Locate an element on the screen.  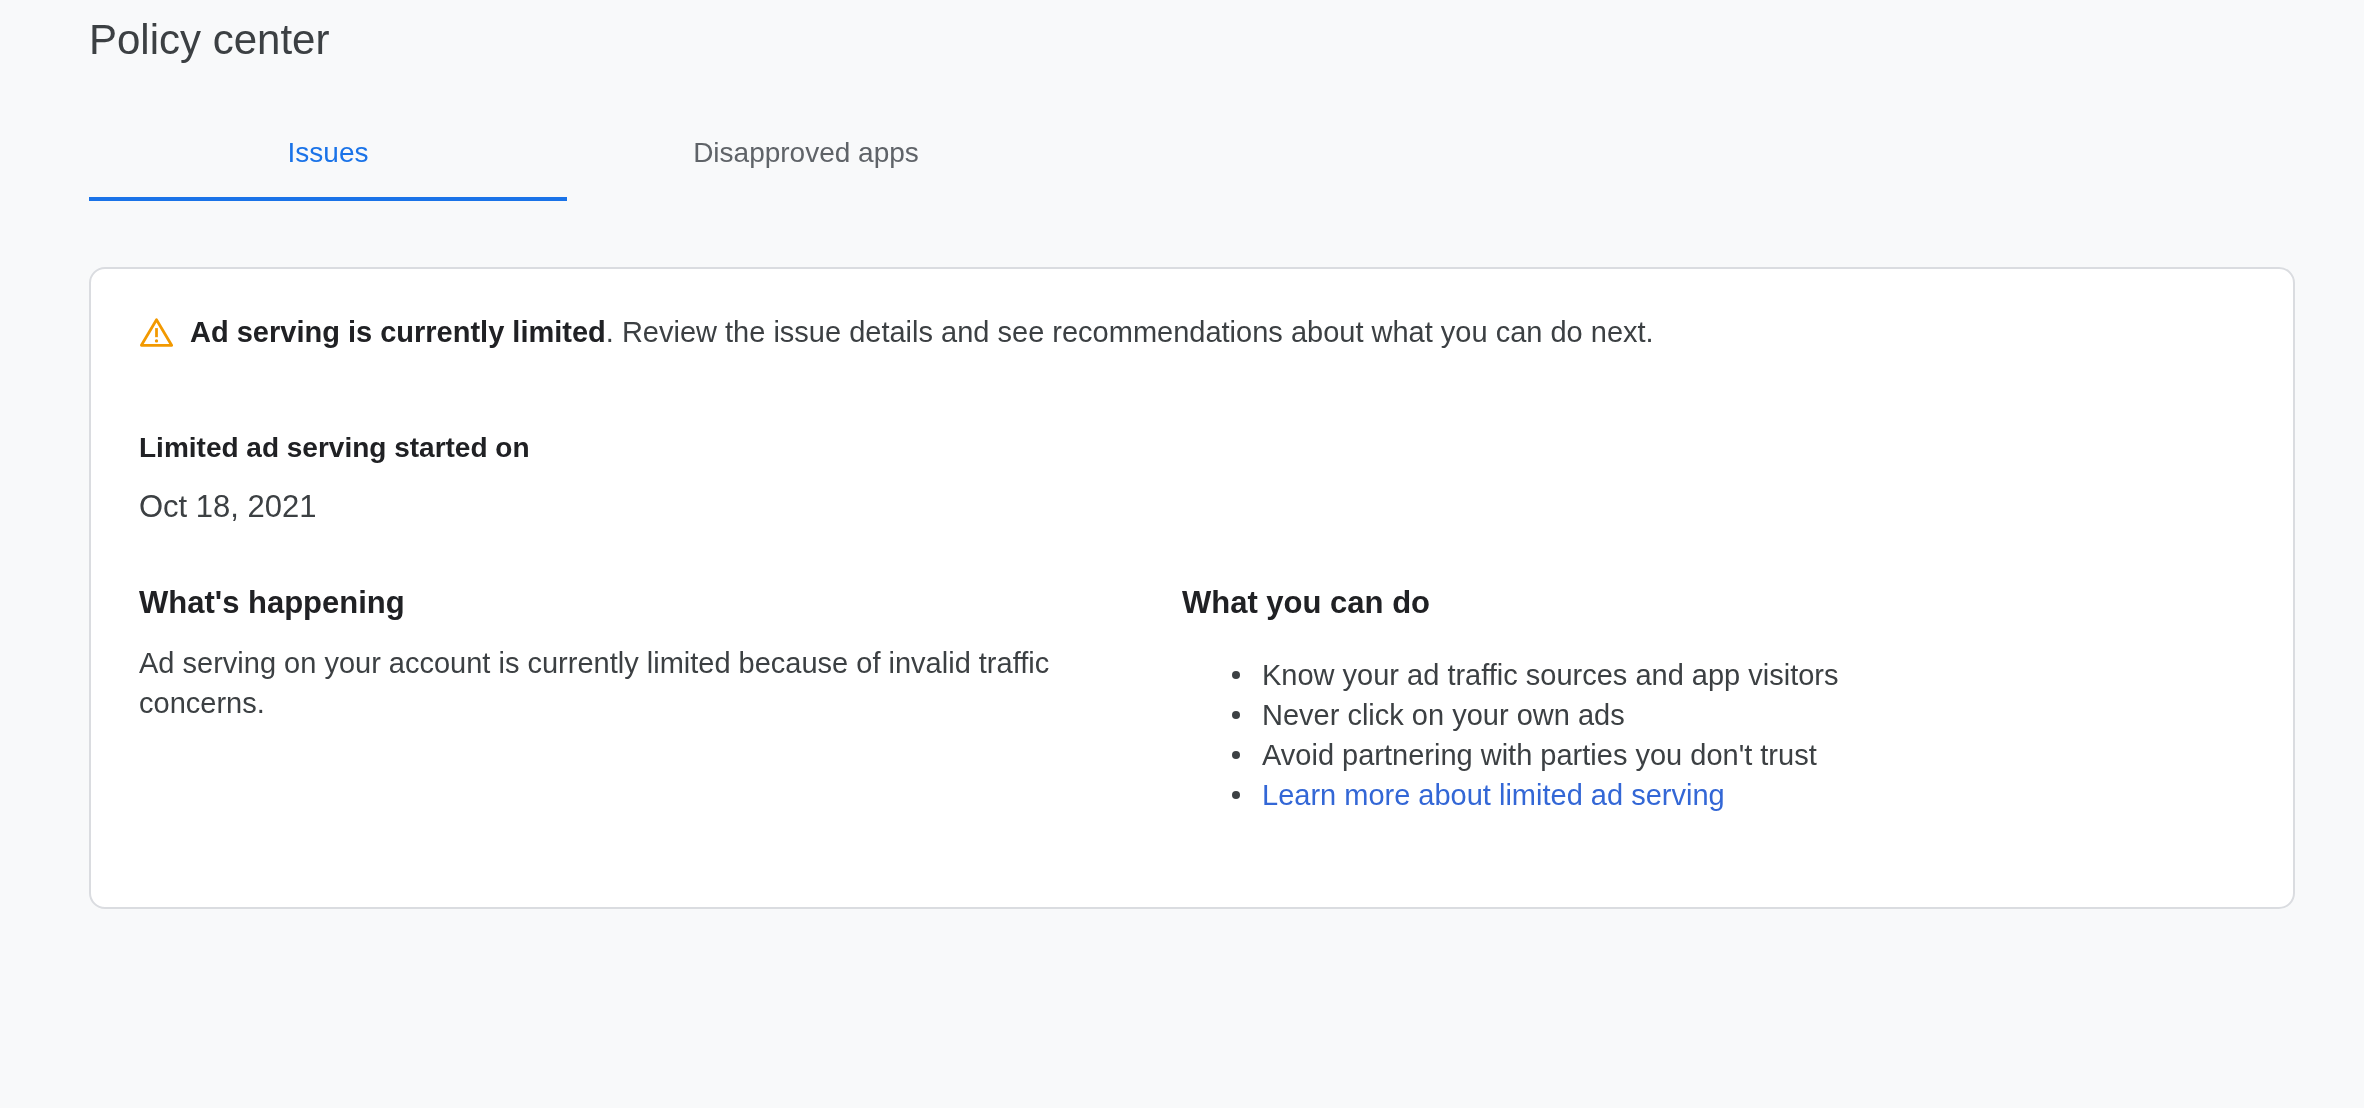
recommendation-text: Avoid partnering with parties you don't trust is located at coordinates (1539, 755).